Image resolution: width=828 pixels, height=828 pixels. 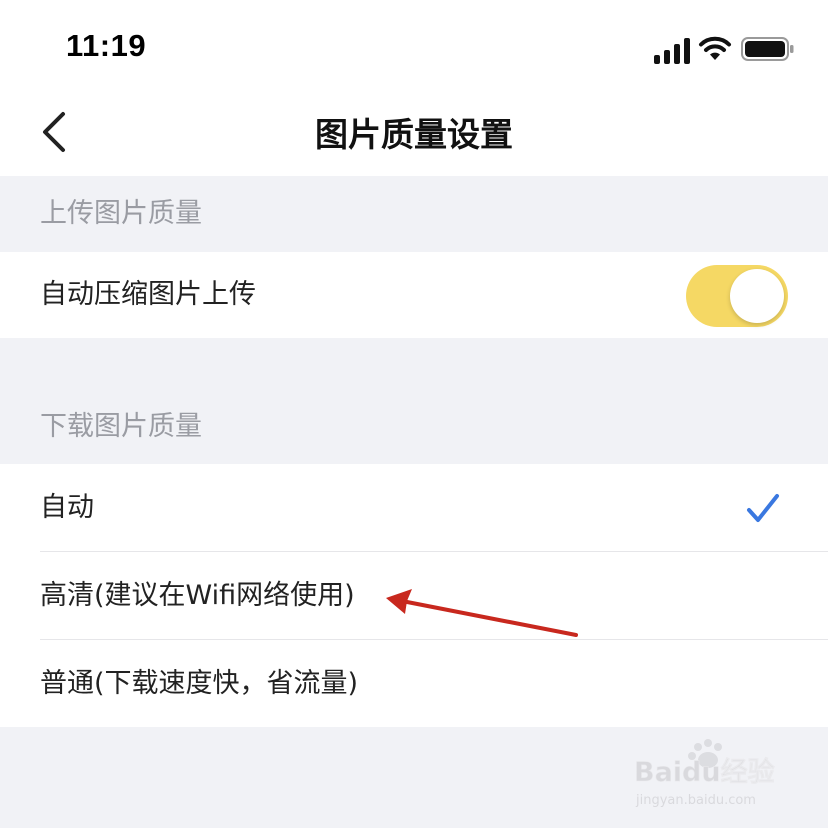 I want to click on auto-compress-toggle, so click(x=737, y=296).